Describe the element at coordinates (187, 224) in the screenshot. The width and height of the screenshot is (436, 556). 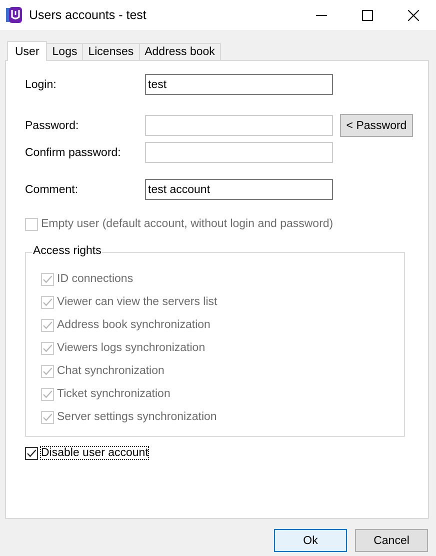
I see `checkbox-label: Empty user (default account, without login and password)` at that location.